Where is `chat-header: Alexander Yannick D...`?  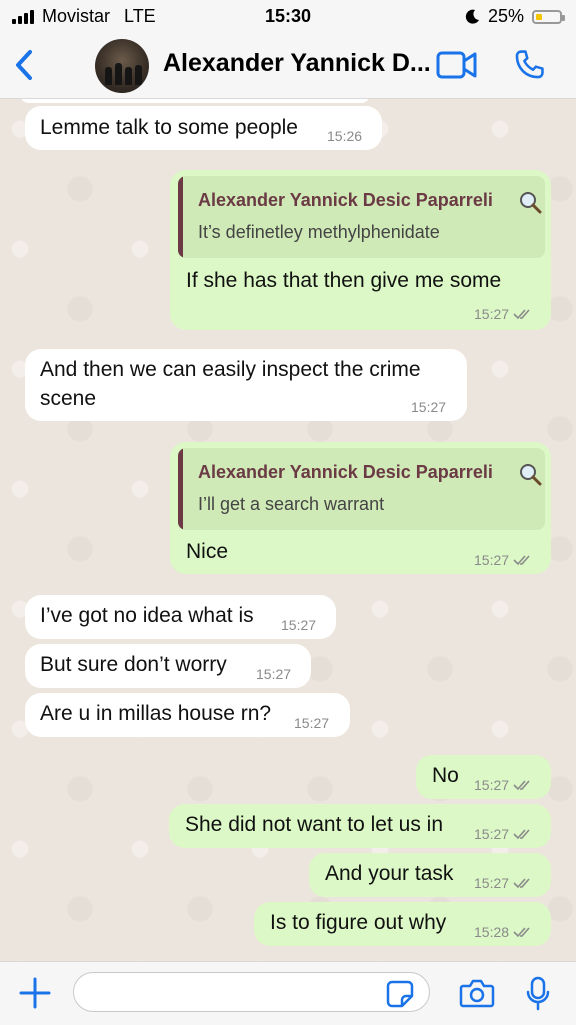 chat-header: Alexander Yannick D... is located at coordinates (288, 66).